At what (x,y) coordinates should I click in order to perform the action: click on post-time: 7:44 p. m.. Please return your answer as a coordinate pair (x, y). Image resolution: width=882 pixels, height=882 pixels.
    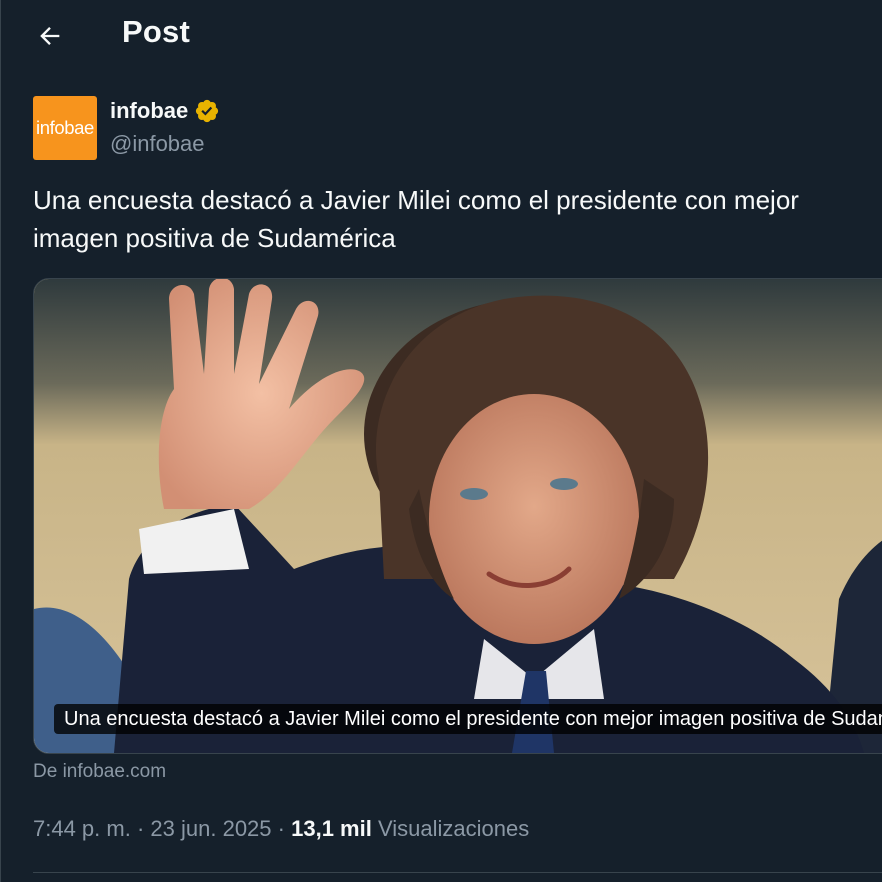
    Looking at the image, I should click on (82, 828).